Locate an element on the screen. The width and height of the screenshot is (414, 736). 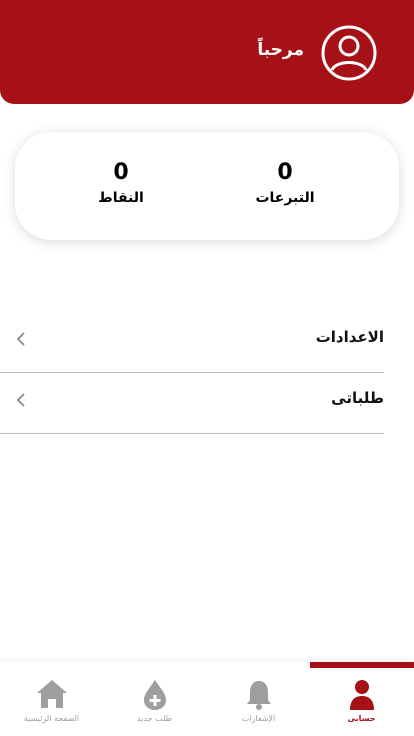
profile-header: مرحباً is located at coordinates (207, 52).